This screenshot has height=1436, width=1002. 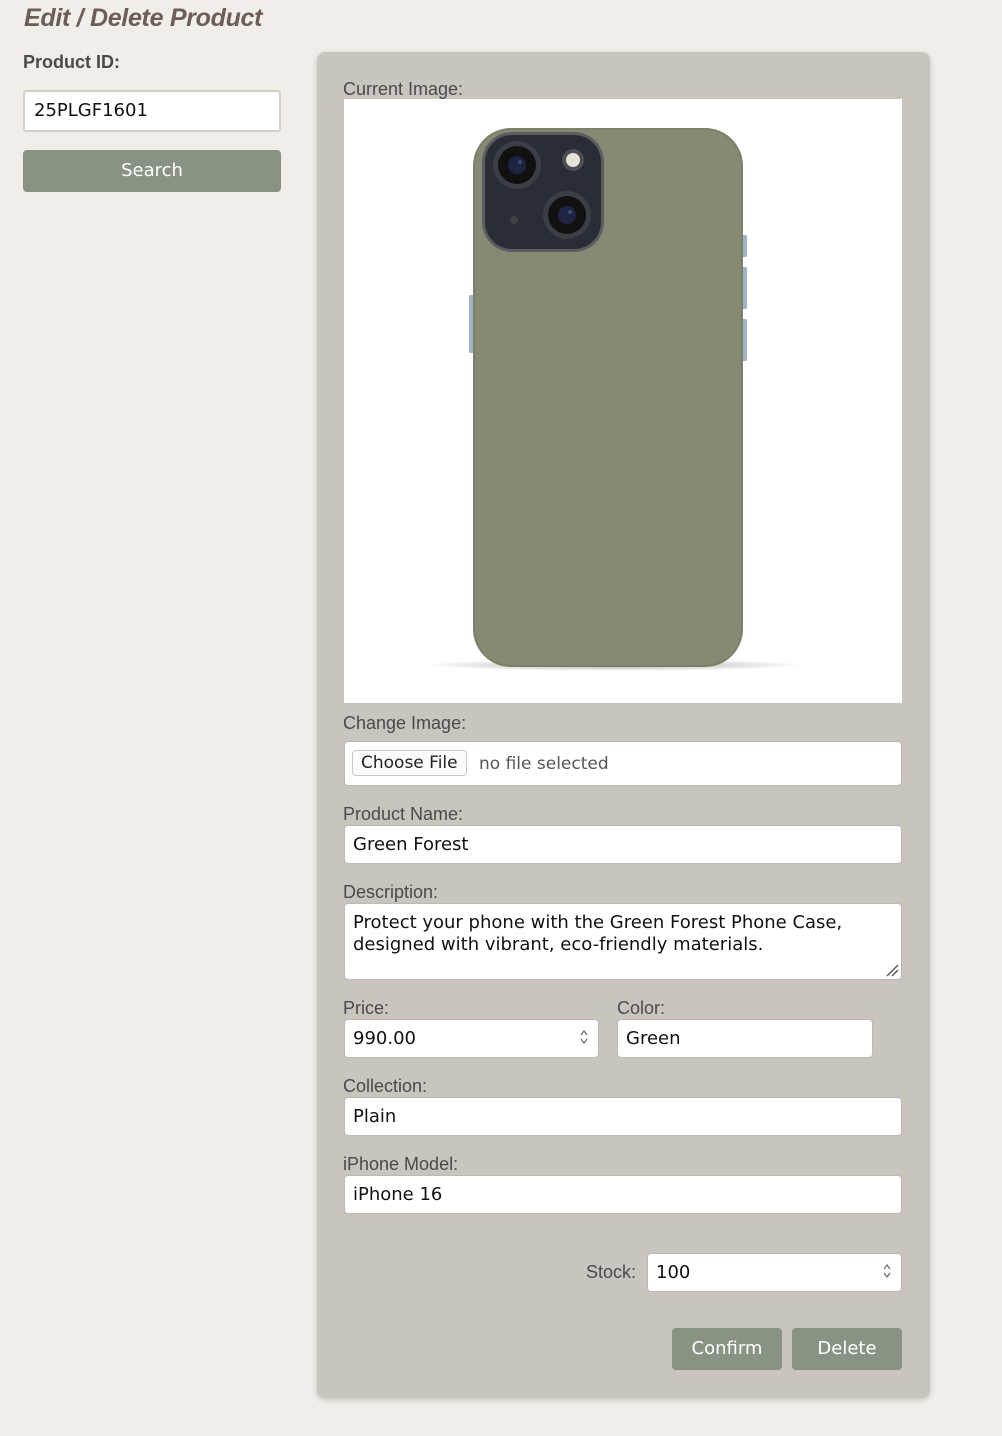 I want to click on phone-case-image, so click(x=614, y=399).